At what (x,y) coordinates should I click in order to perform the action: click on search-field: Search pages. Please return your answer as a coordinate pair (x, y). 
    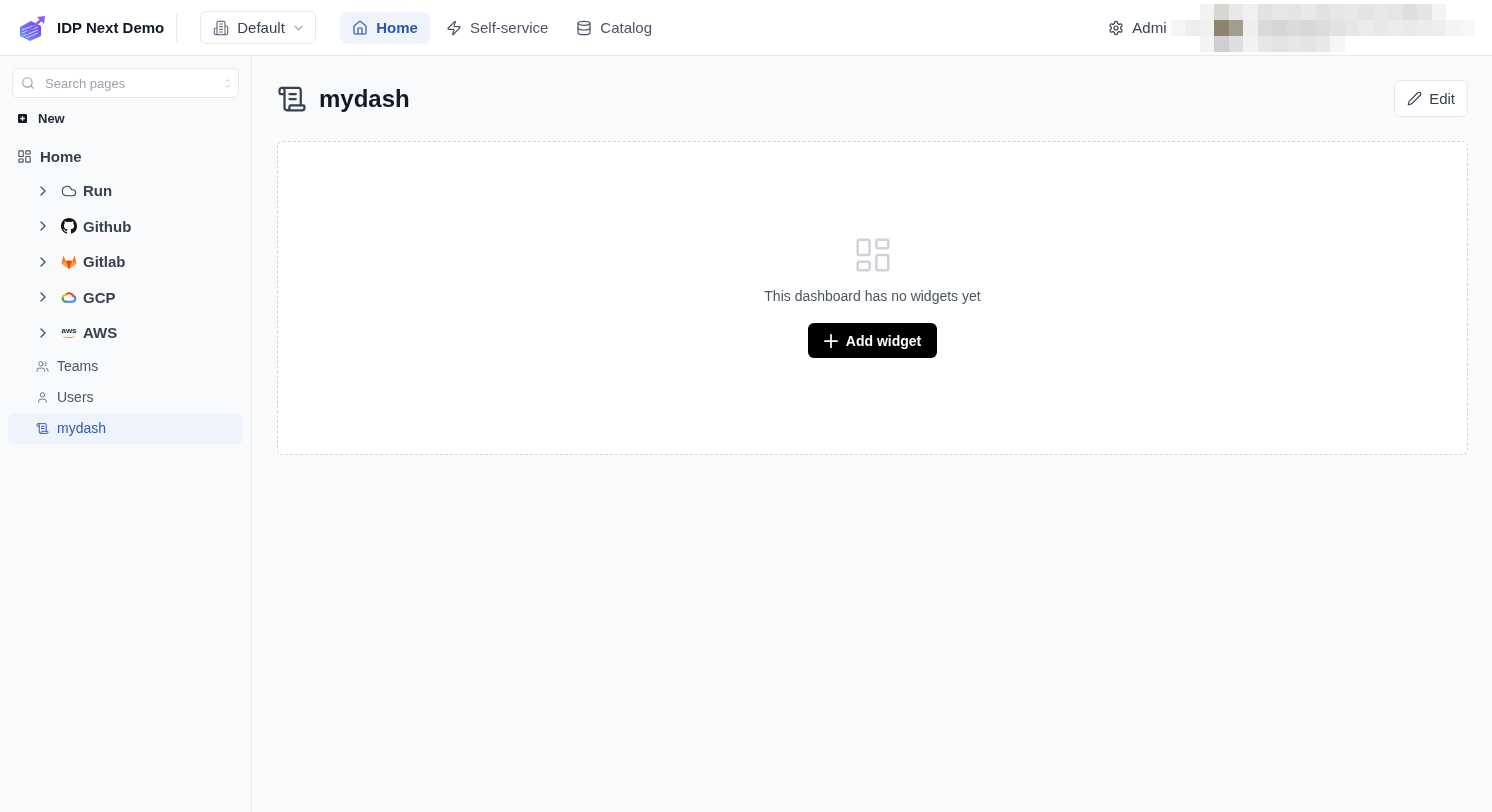
    Looking at the image, I should click on (125, 83).